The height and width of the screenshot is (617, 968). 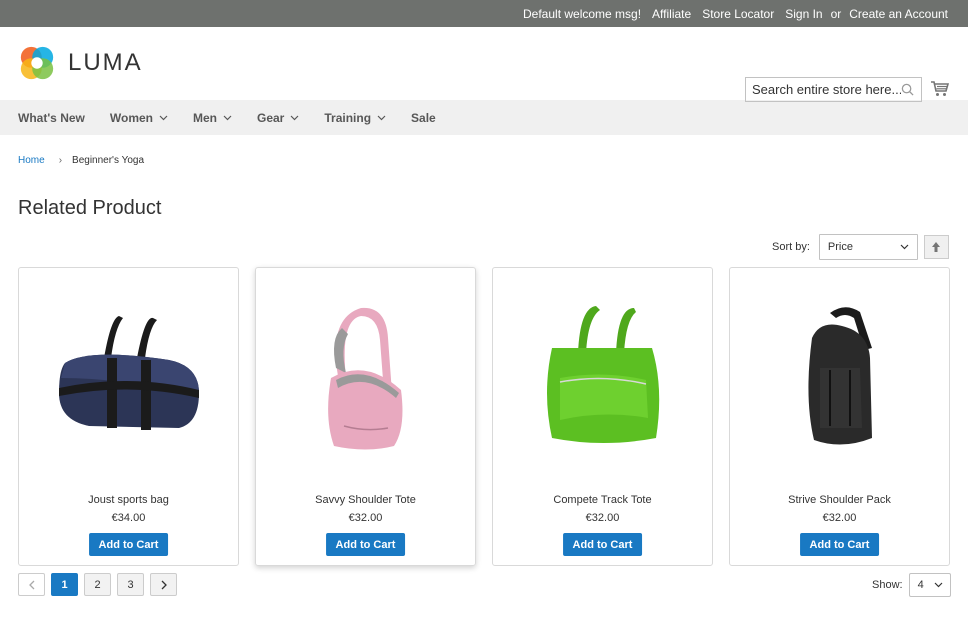 I want to click on limiter: Show: 4, so click(x=911, y=585).